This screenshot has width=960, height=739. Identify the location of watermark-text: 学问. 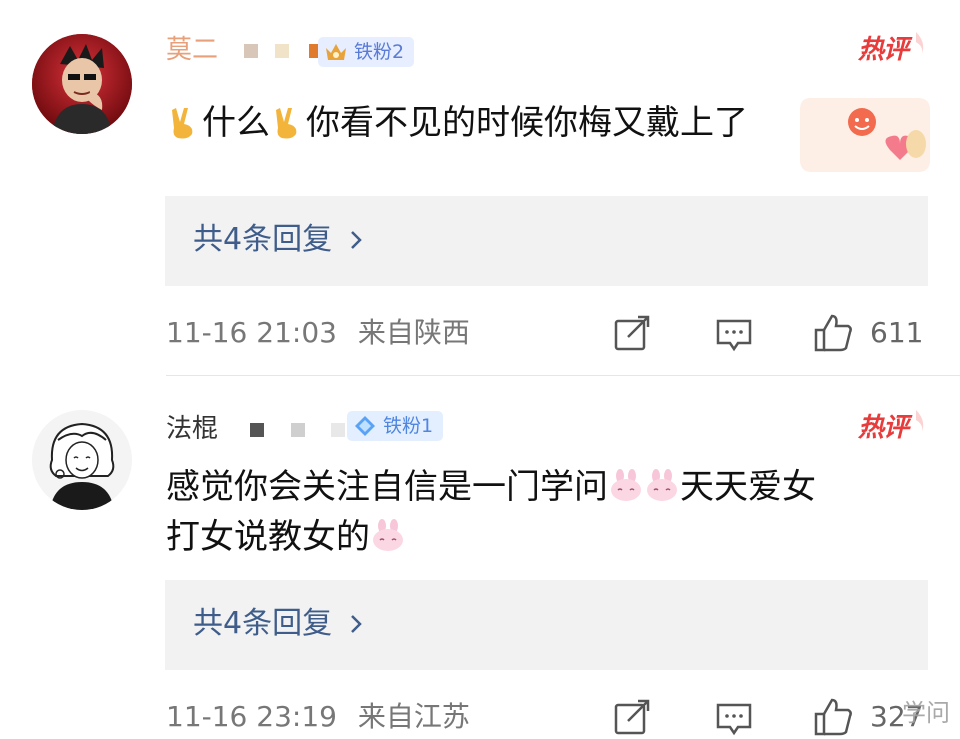
(926, 713).